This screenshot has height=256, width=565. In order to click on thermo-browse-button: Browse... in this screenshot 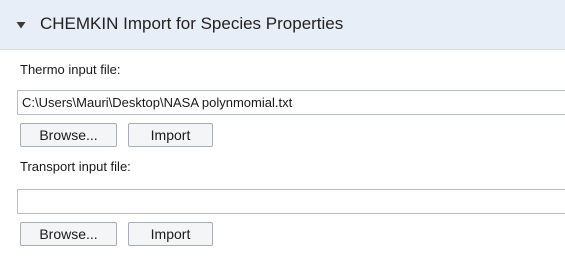, I will do `click(68, 135)`.